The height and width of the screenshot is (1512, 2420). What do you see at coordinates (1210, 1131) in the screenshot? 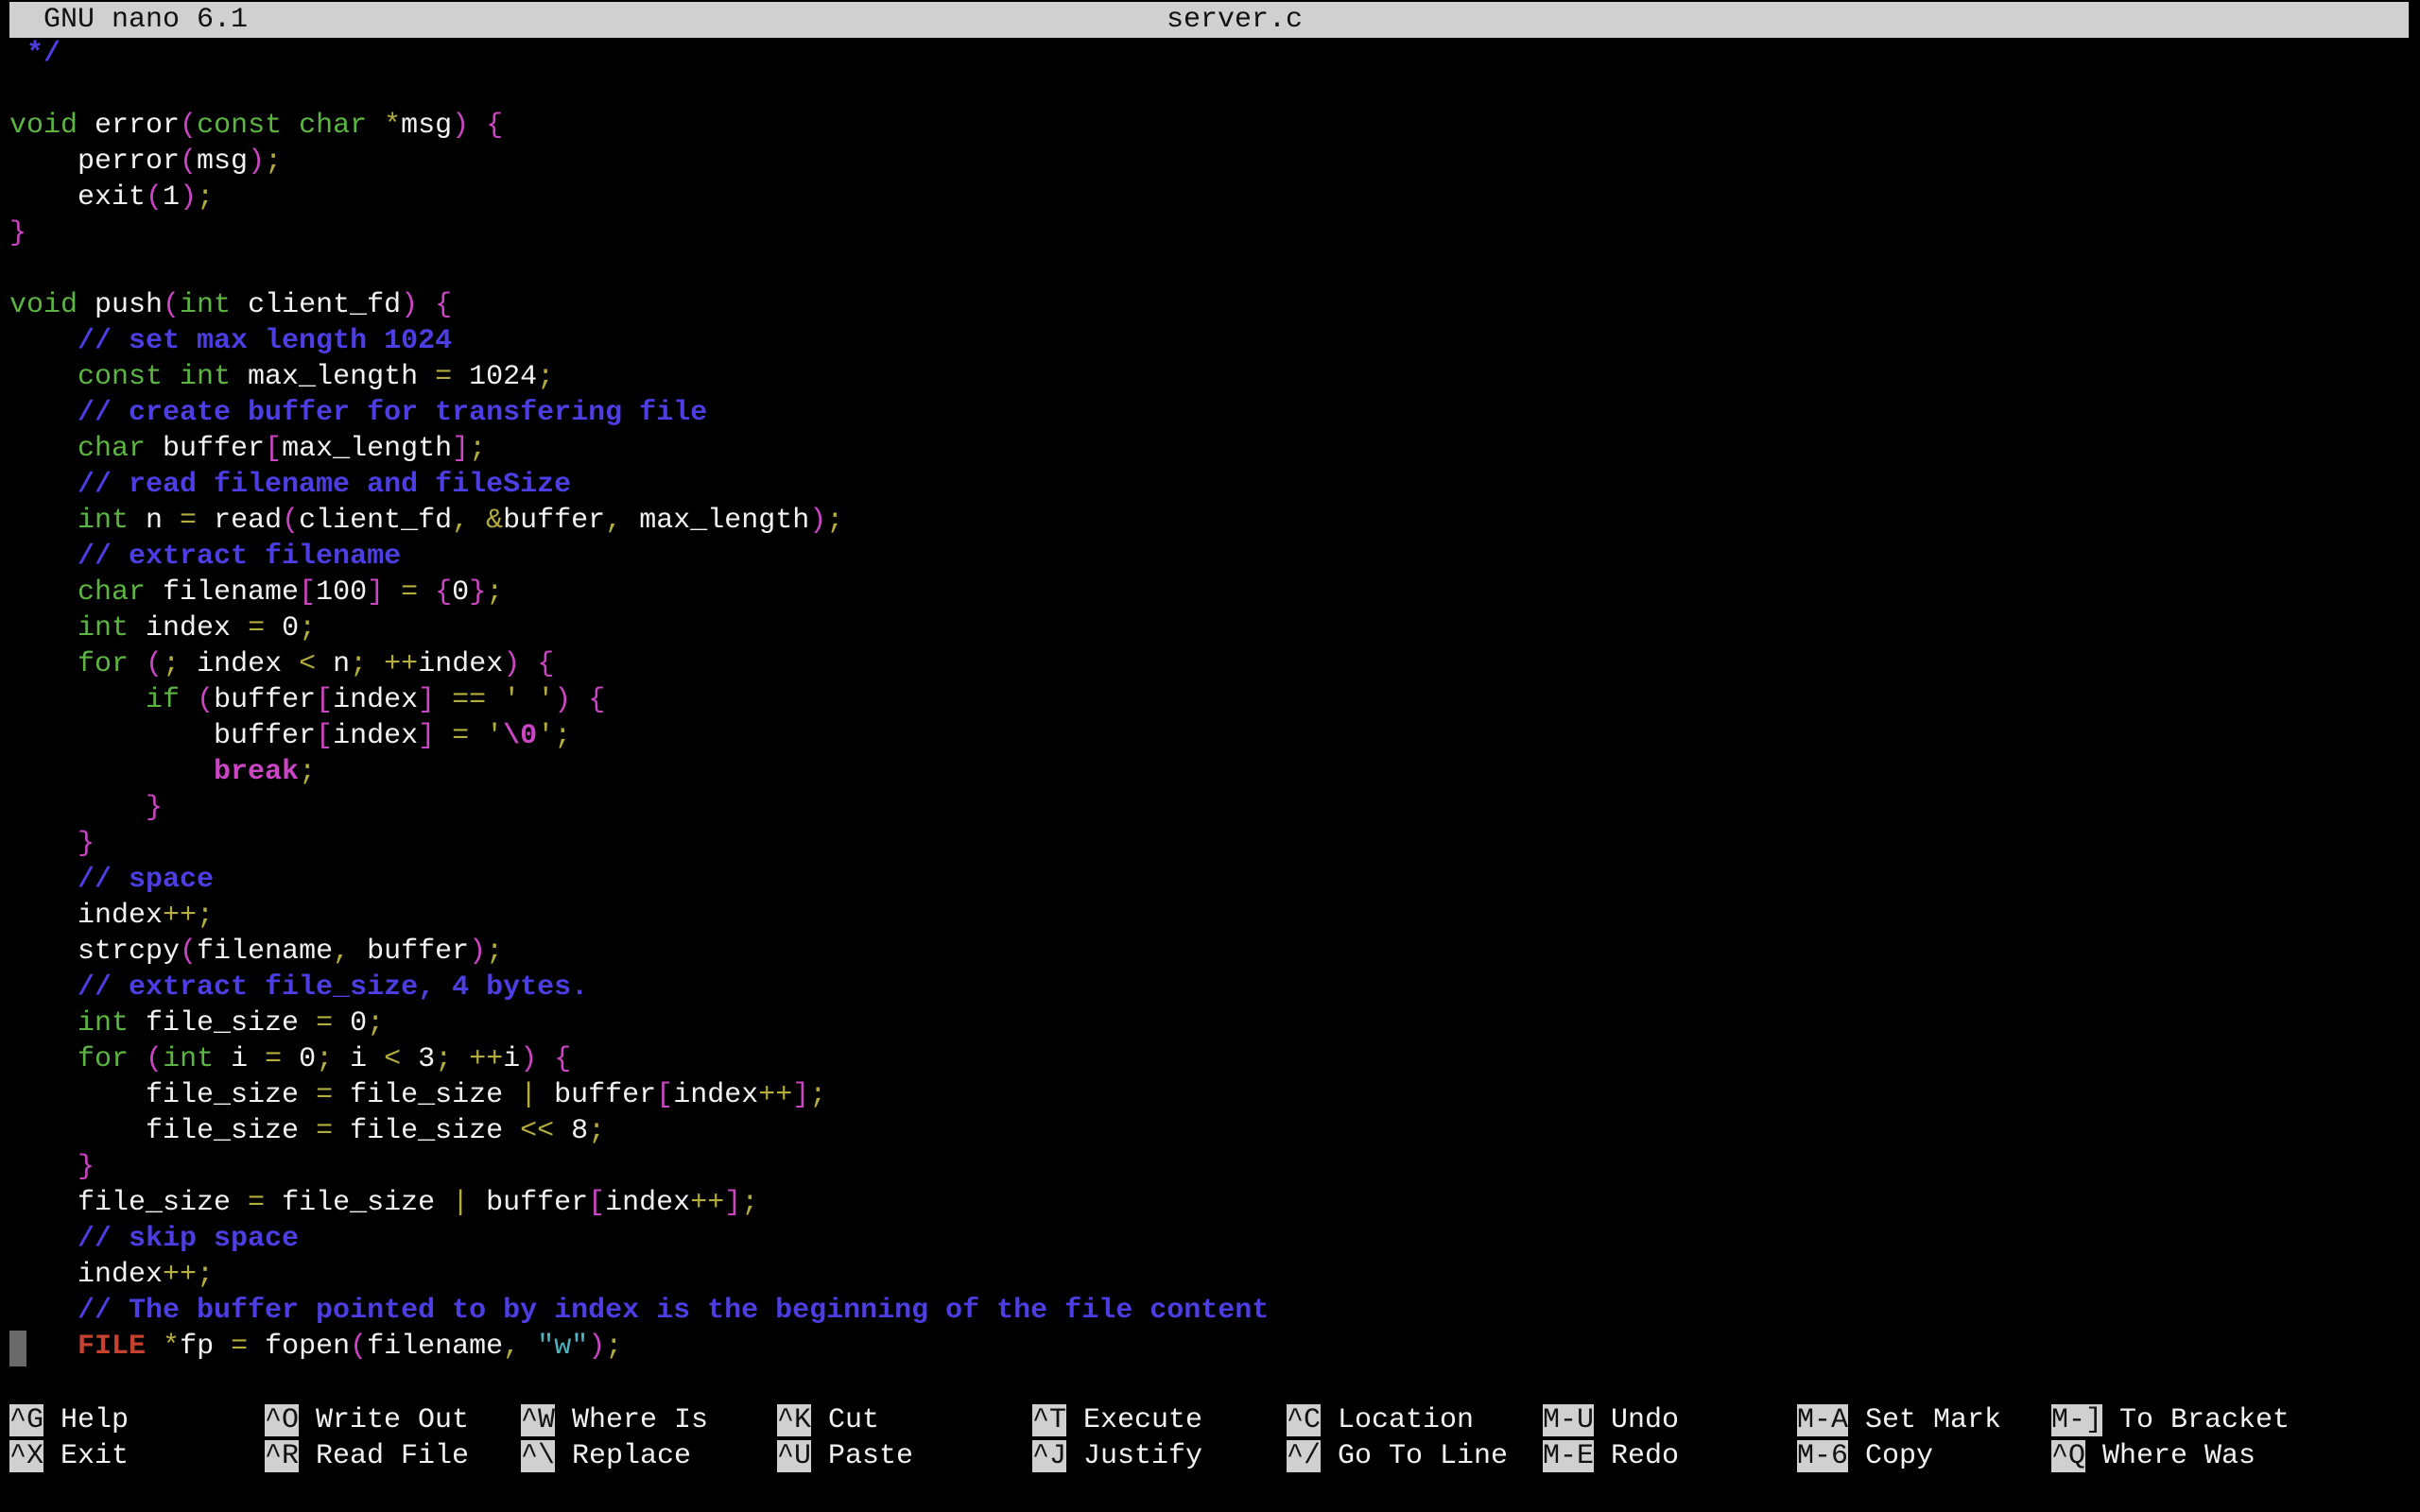
I see `code-line: file_size = file_size << 8;` at bounding box center [1210, 1131].